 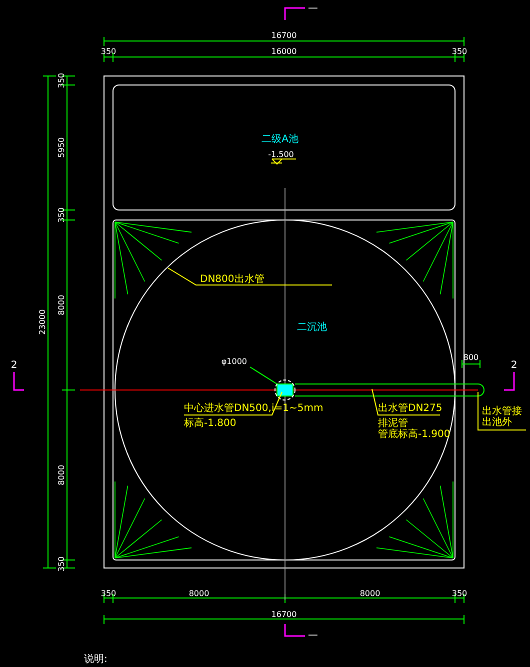 I want to click on tank-label: 二级A池, so click(x=280, y=139).